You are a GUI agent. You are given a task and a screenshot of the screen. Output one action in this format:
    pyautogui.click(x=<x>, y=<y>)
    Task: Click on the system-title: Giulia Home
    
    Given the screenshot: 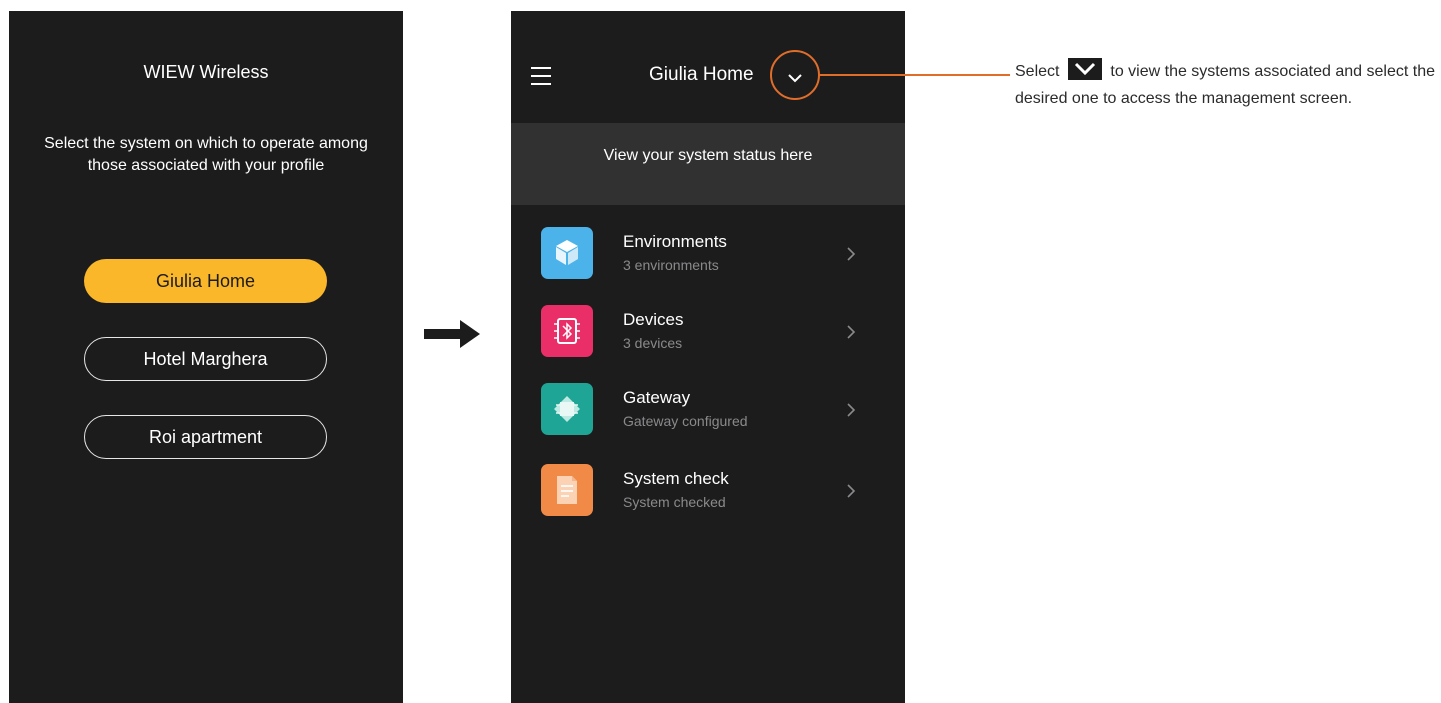 What is the action you would take?
    pyautogui.click(x=701, y=75)
    